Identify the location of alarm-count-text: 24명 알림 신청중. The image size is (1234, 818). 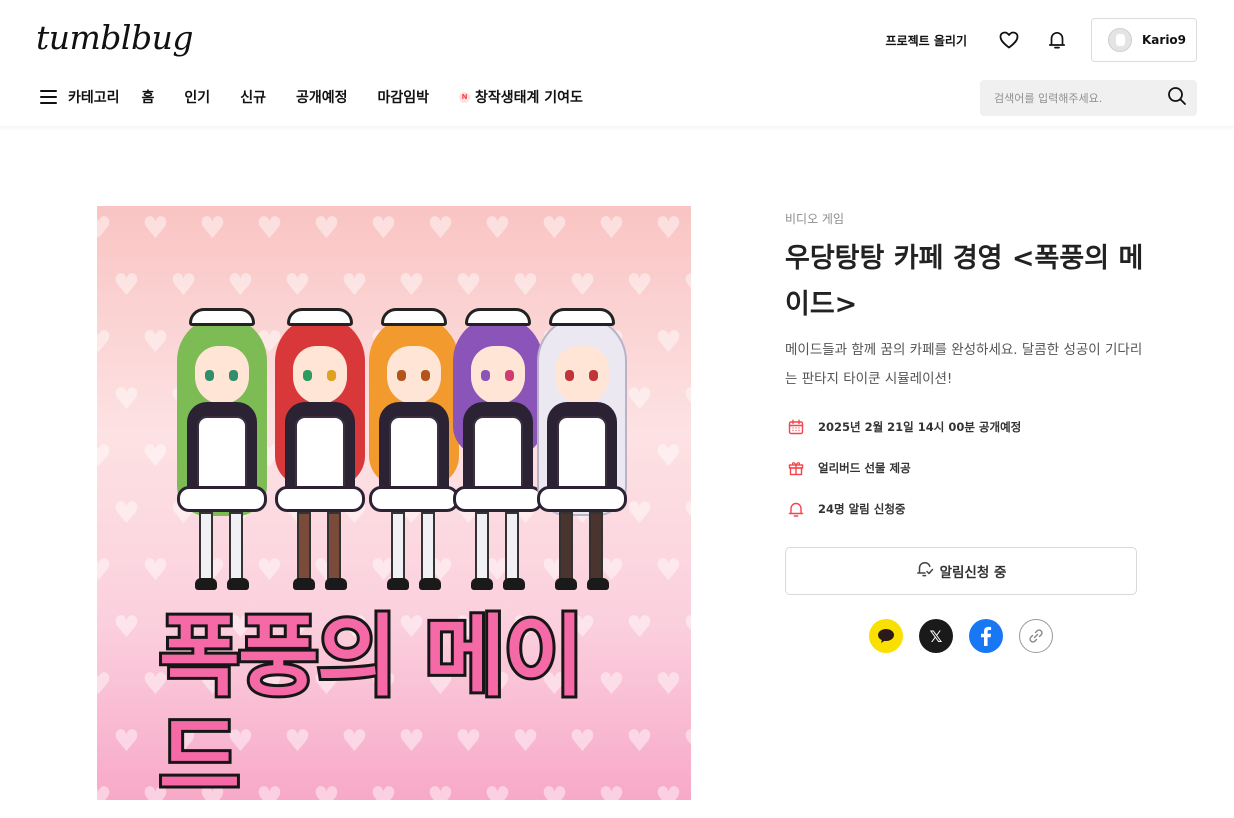
(862, 509).